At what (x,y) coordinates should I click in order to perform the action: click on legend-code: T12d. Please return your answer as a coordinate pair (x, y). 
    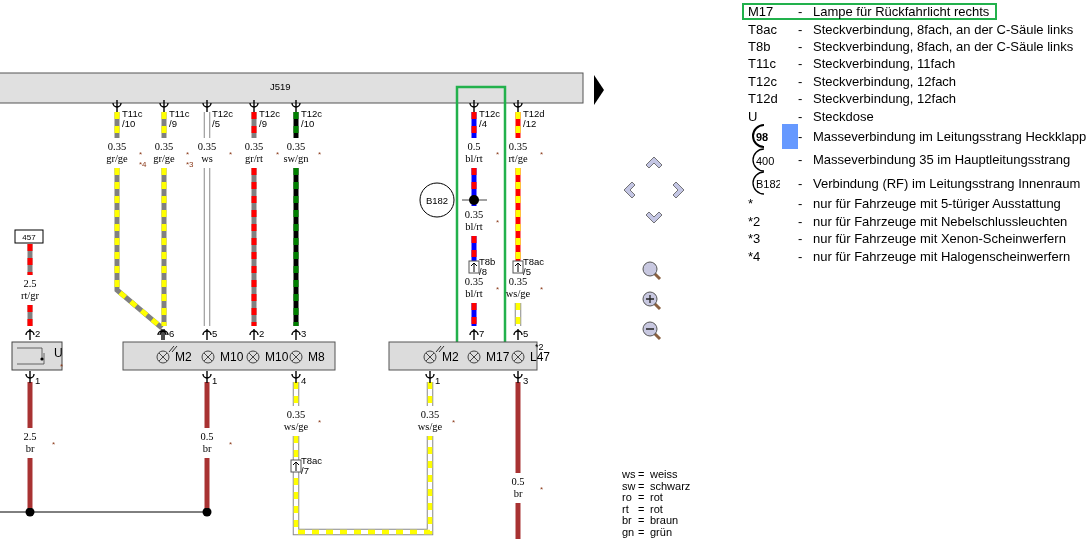
    Looking at the image, I should click on (763, 99).